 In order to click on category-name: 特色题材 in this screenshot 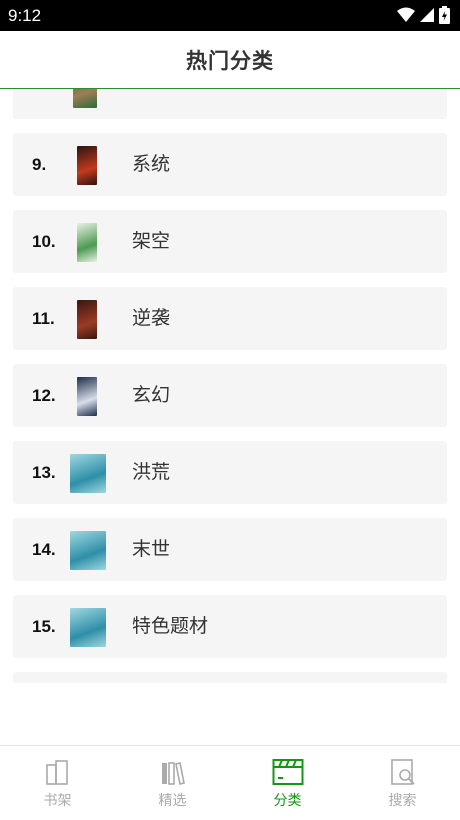, I will do `click(170, 626)`.